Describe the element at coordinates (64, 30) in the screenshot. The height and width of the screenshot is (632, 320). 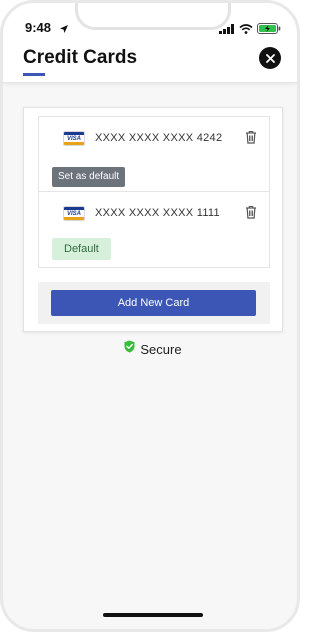
I see `location-arrow-icon` at that location.